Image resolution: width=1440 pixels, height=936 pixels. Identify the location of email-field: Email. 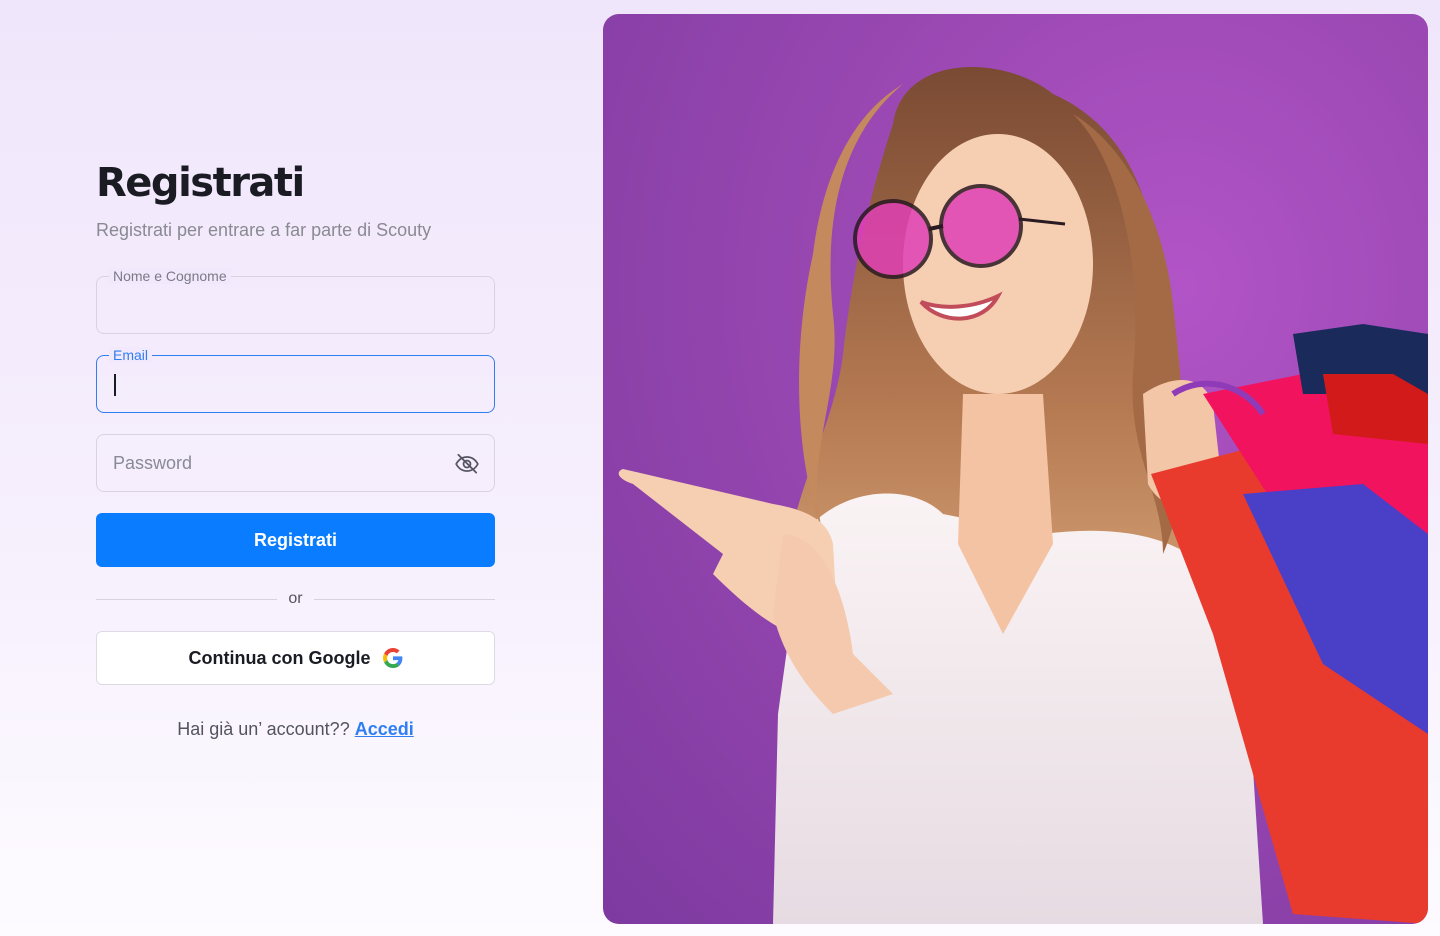
(295, 380).